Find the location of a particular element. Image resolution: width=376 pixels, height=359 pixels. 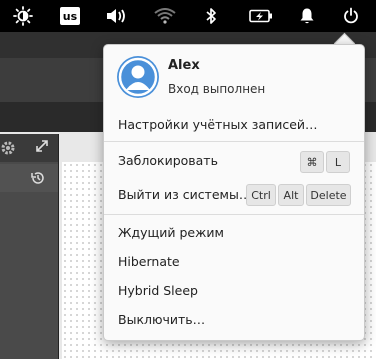

battery-icon is located at coordinates (261, 16).